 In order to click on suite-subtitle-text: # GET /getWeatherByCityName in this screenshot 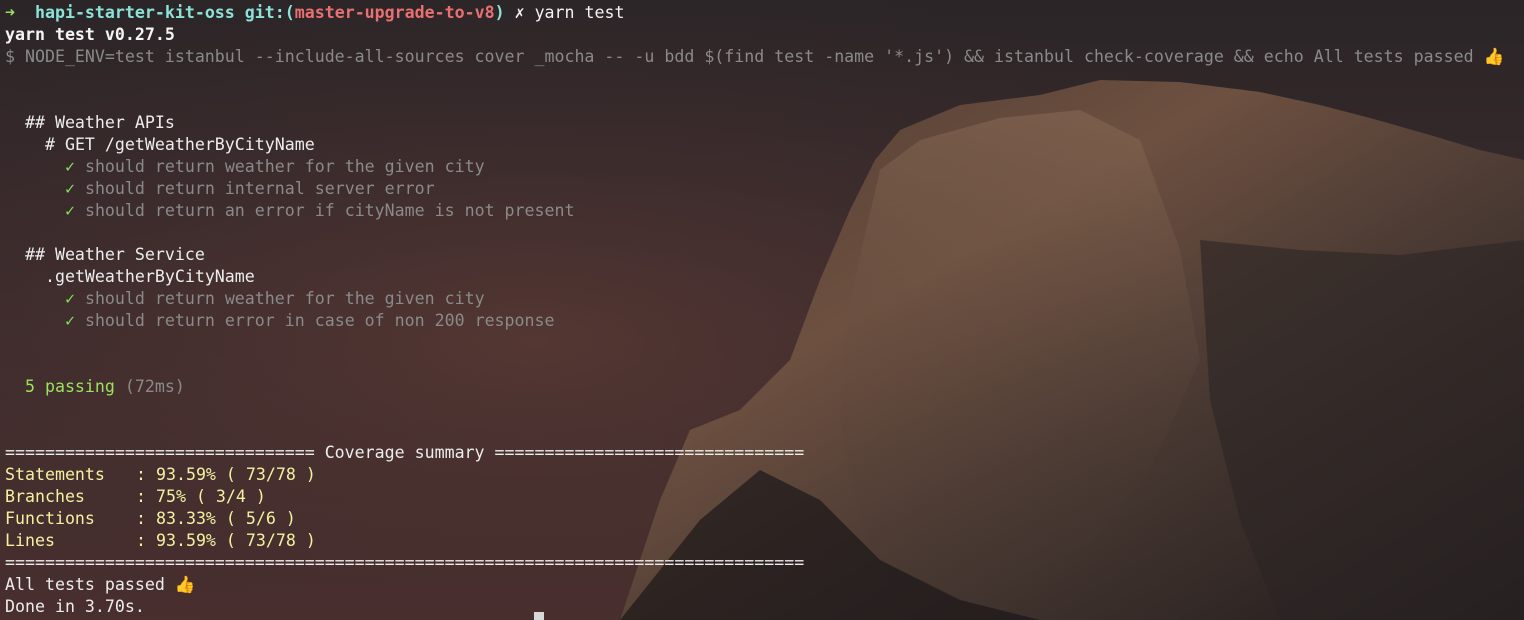, I will do `click(179, 144)`.